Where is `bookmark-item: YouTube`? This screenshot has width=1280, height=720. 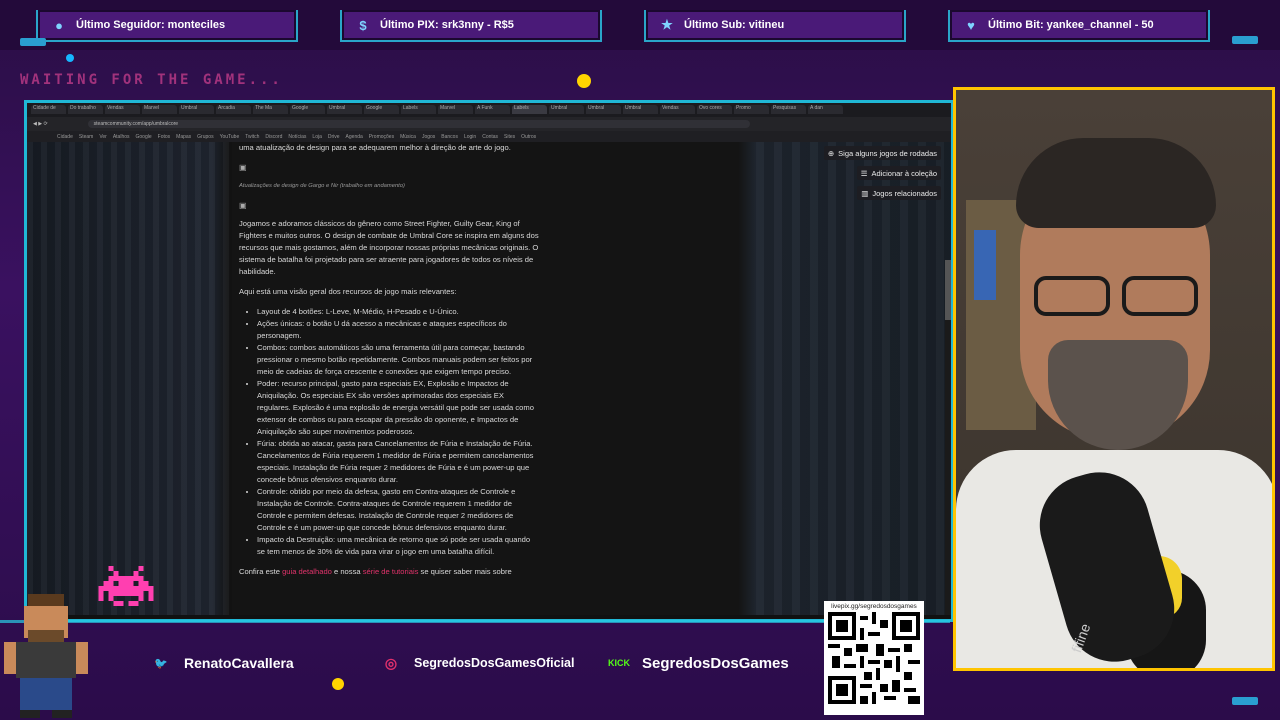
bookmark-item: YouTube is located at coordinates (230, 137).